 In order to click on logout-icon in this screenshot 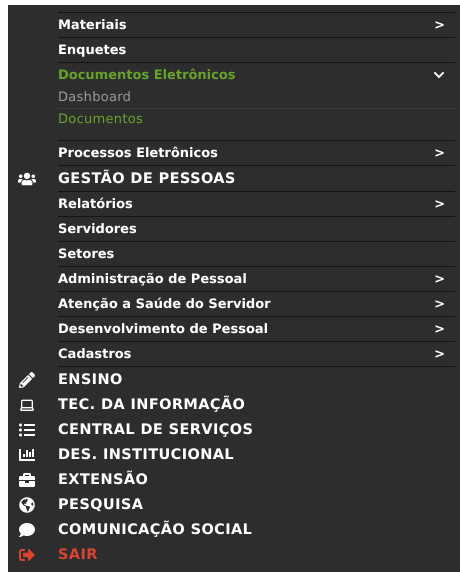, I will do `click(27, 554)`.